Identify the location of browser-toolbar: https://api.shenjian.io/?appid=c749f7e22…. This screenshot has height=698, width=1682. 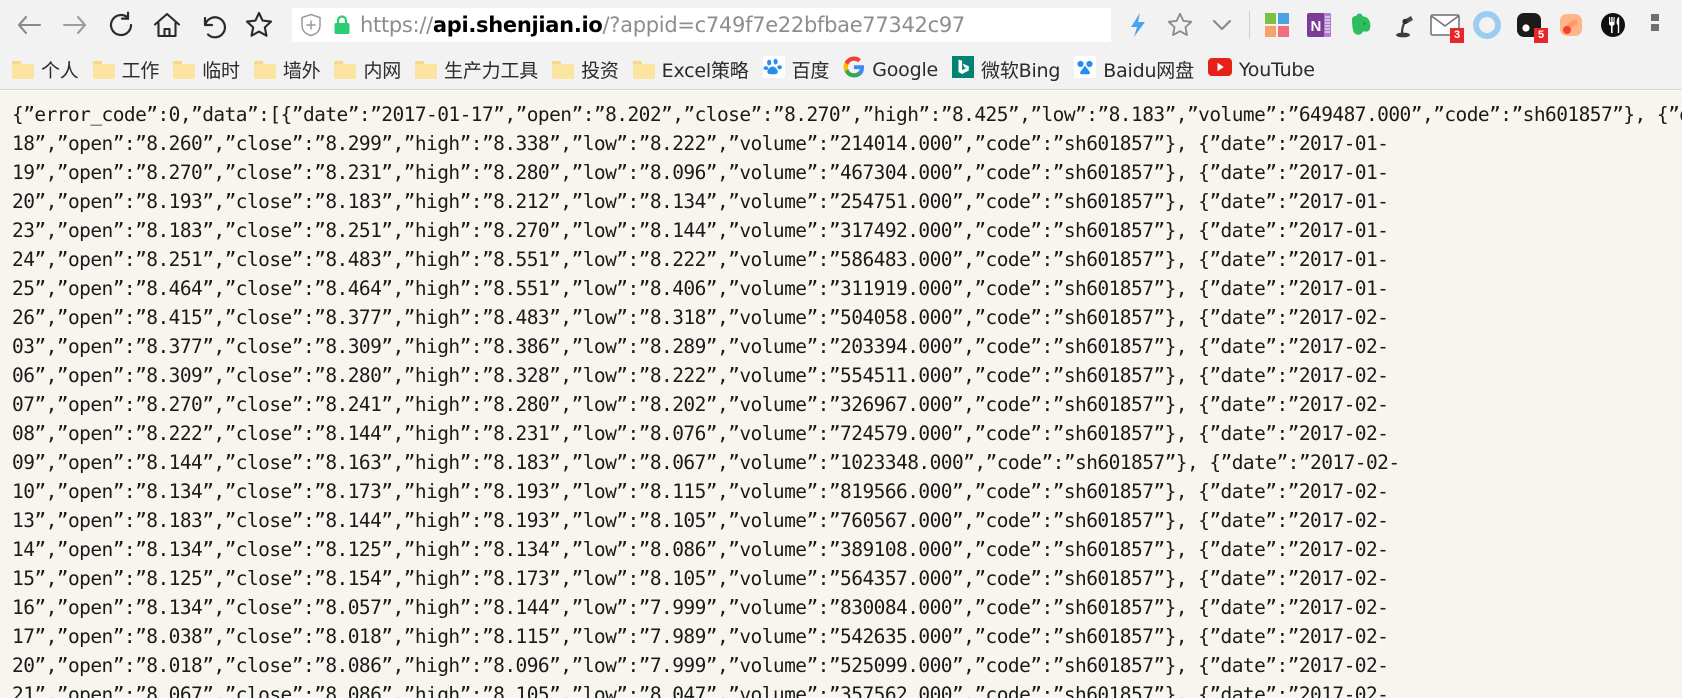
(841, 25).